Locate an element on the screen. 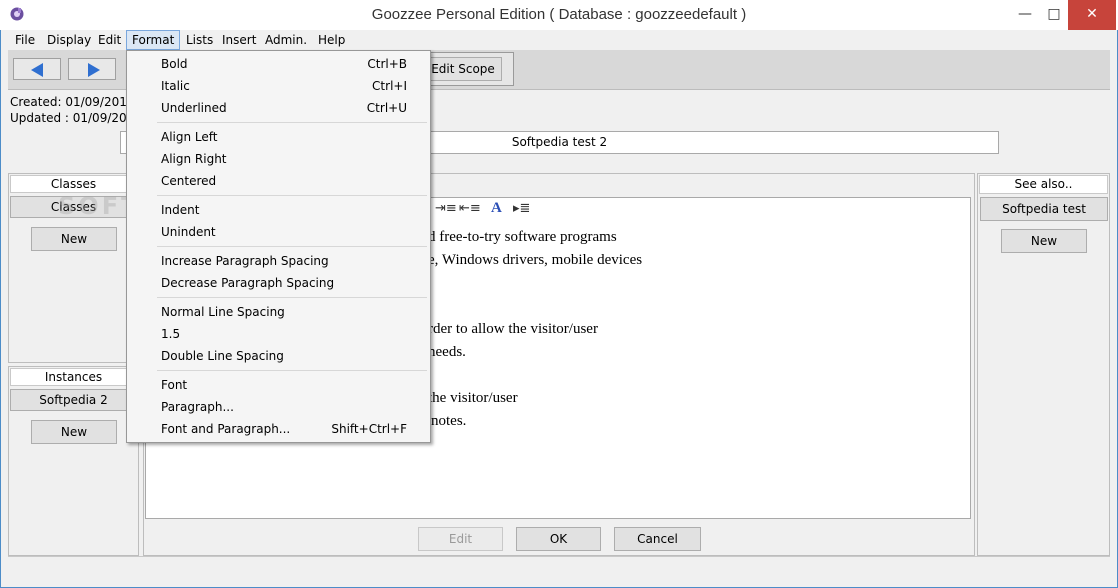  menu-item-shortcut: Ctrl+I is located at coordinates (389, 86).